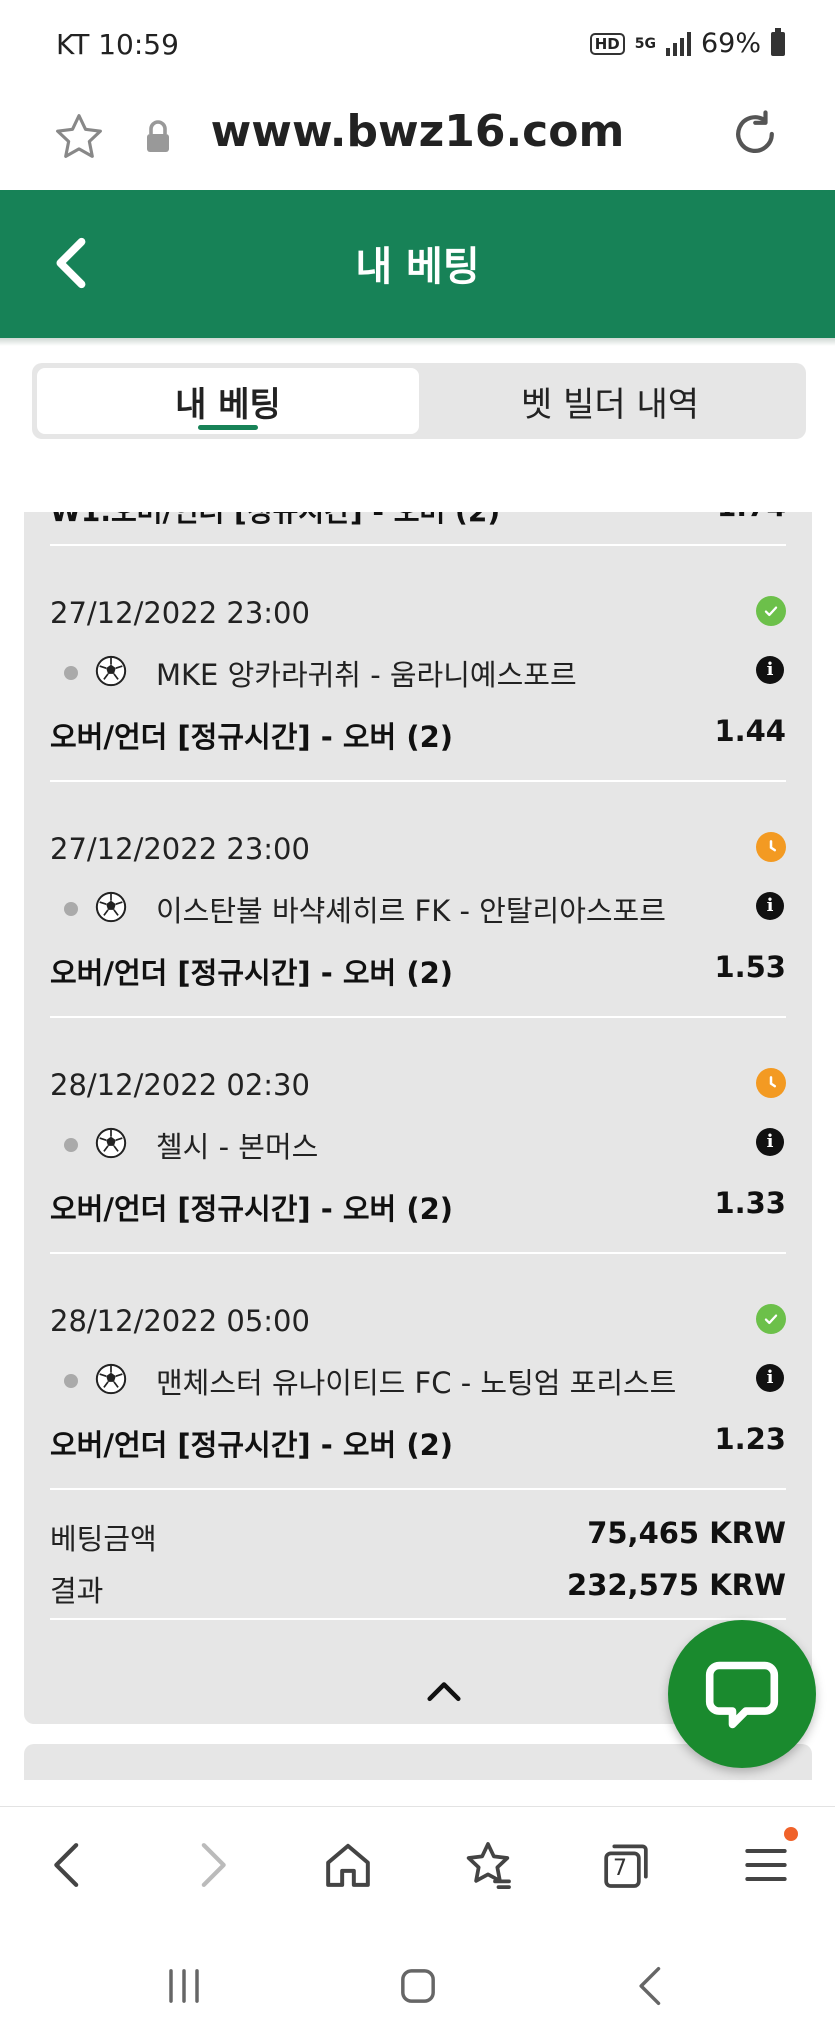 The height and width of the screenshot is (2042, 835). What do you see at coordinates (418, 1143) in the screenshot?
I see `match-row: 첼시 - 본머스 i` at bounding box center [418, 1143].